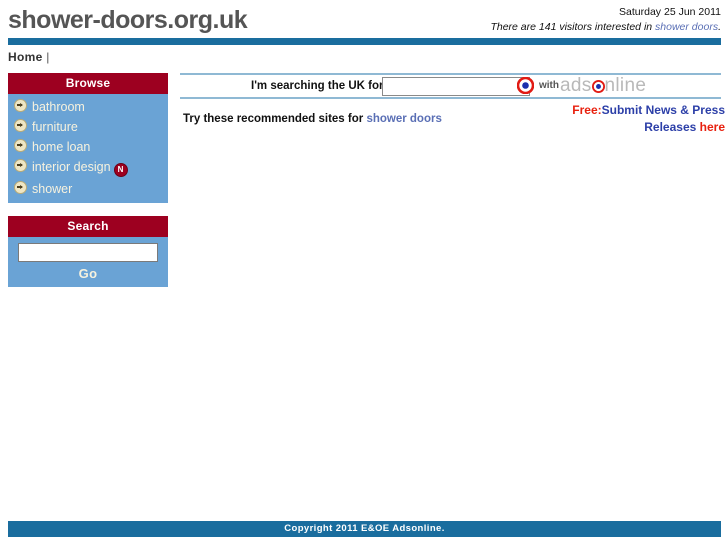 The image size is (727, 545). I want to click on copyright-text: Copyright 2011 E&OE Adsonline., so click(364, 528).